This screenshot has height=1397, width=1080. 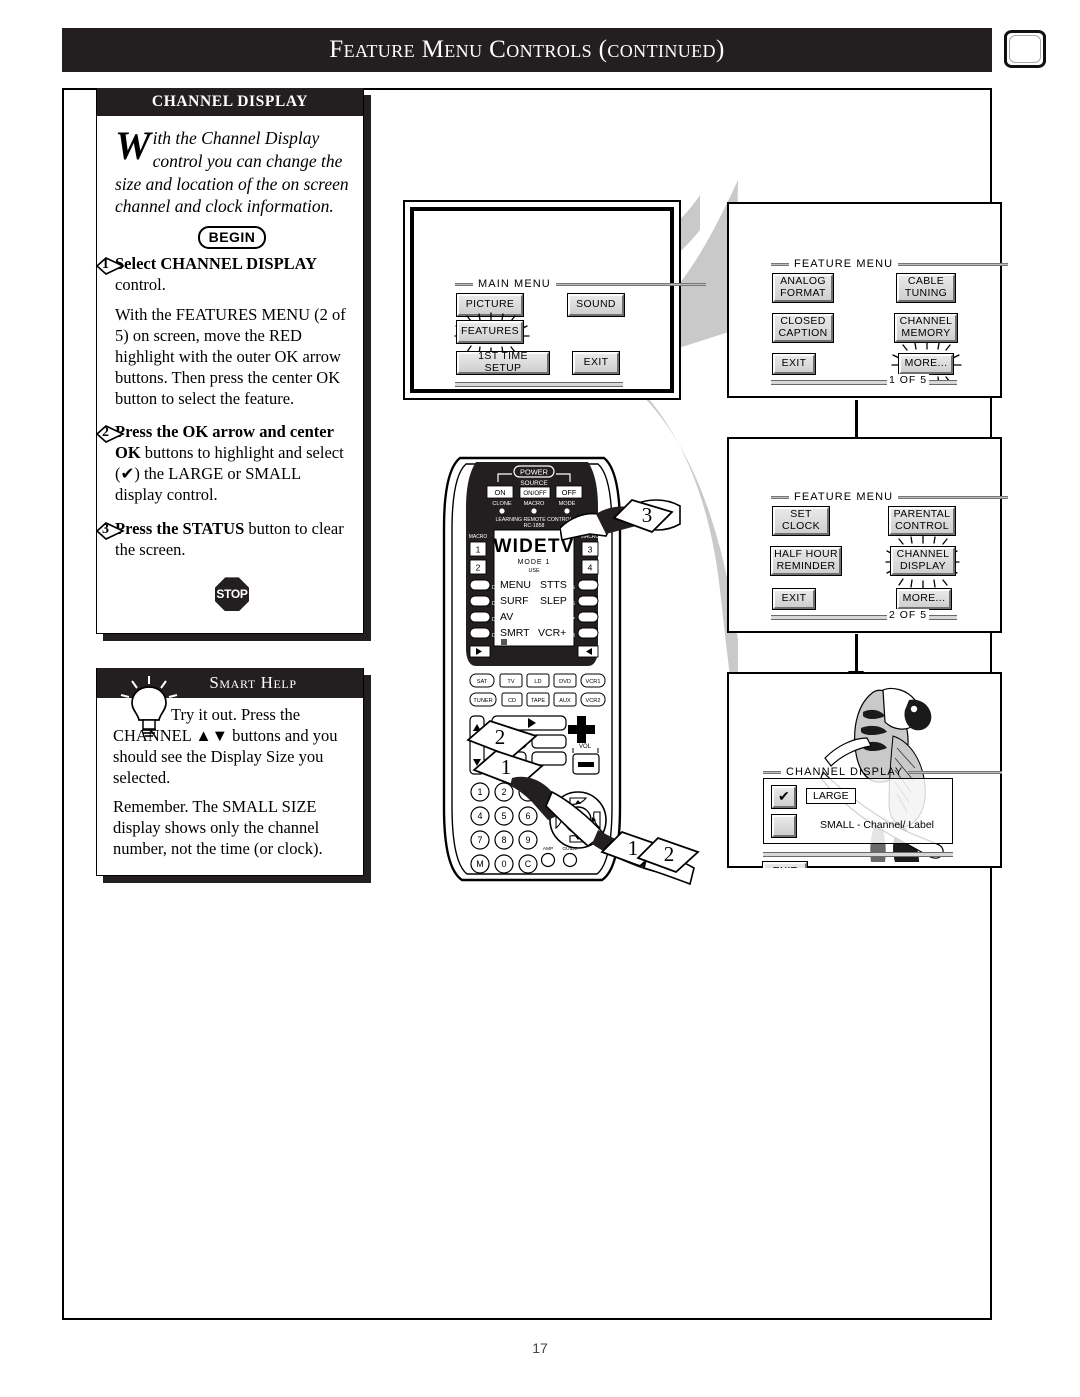 I want to click on svg-text: D8, so click(x=571, y=636).